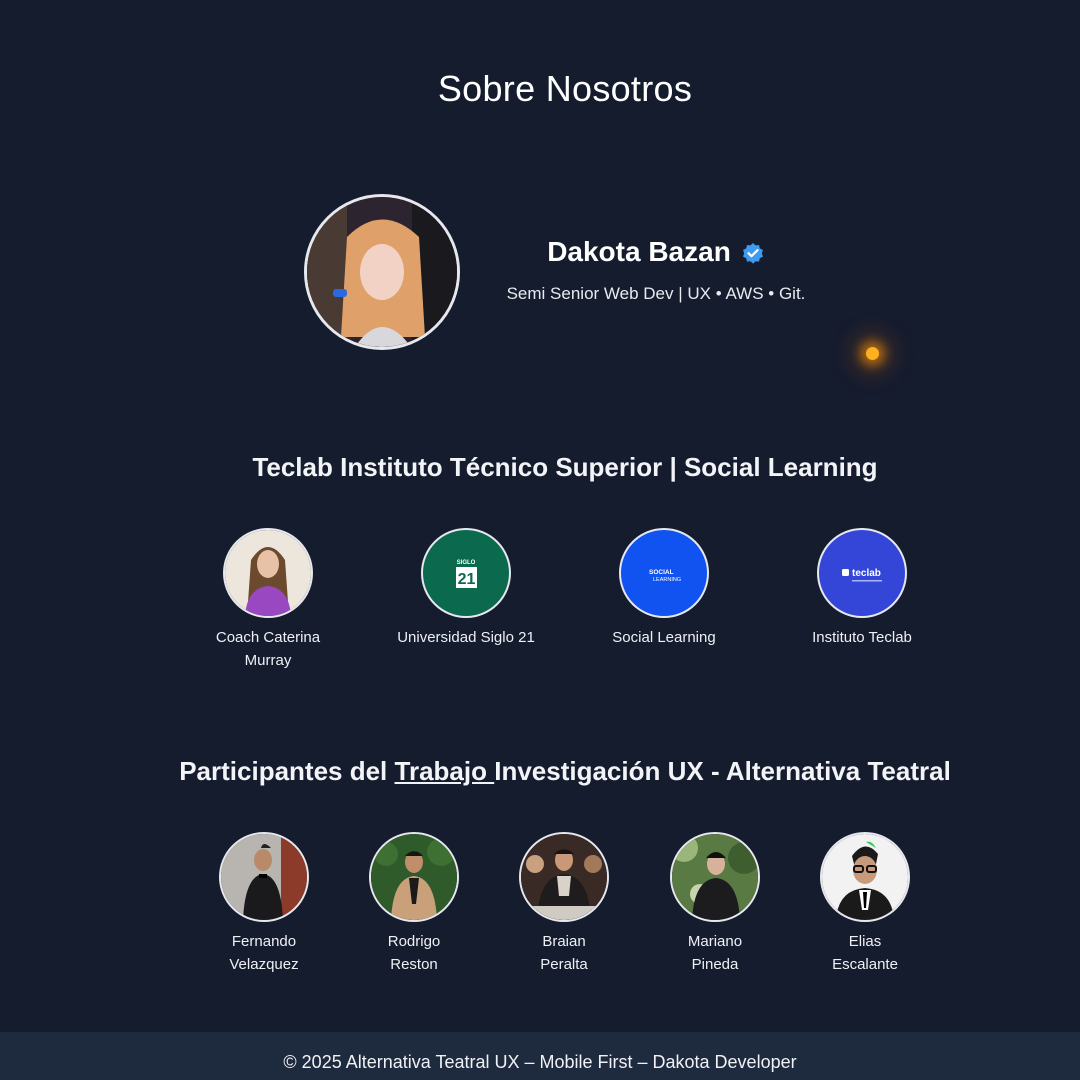 This screenshot has width=1080, height=1080. Describe the element at coordinates (865, 953) in the screenshot. I see `card-label: Elias Escalante` at that location.